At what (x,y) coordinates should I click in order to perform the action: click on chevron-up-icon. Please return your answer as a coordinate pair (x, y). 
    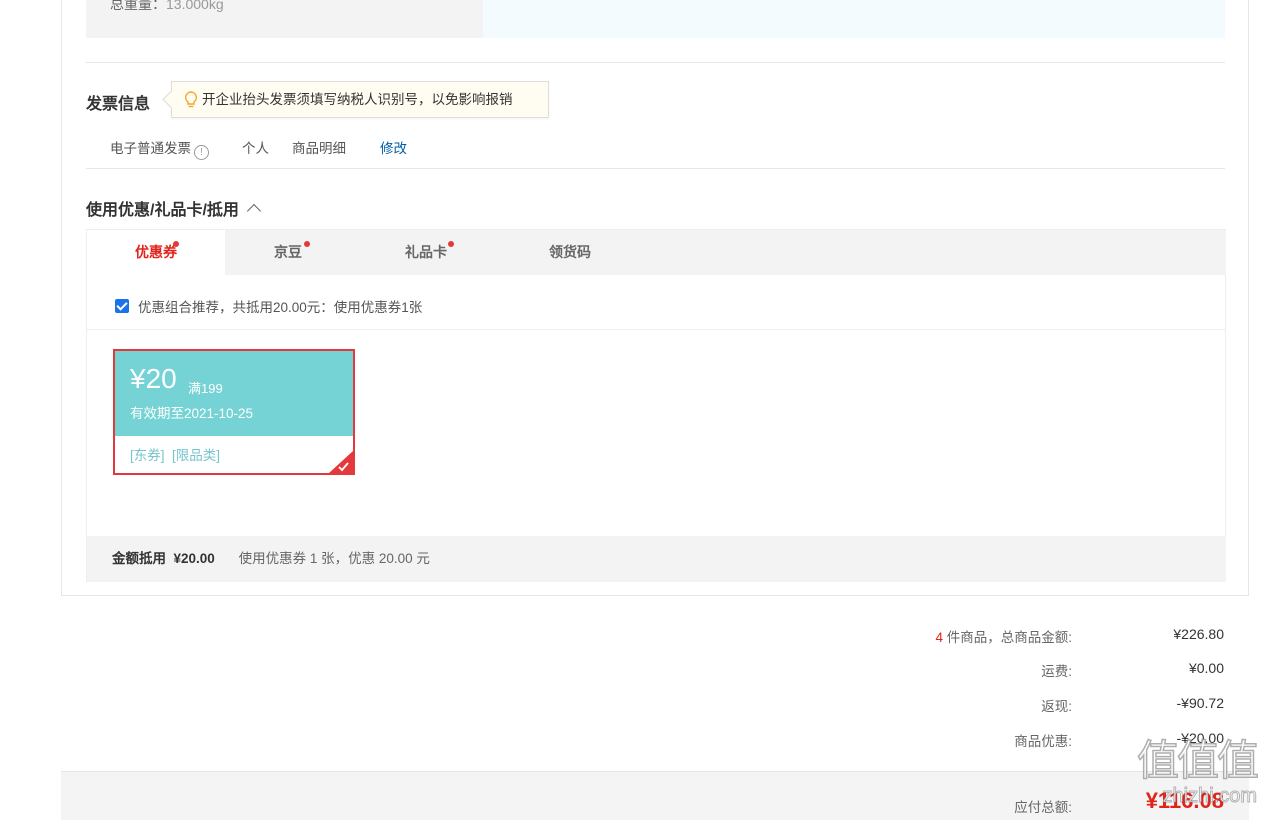
    Looking at the image, I should click on (253, 211).